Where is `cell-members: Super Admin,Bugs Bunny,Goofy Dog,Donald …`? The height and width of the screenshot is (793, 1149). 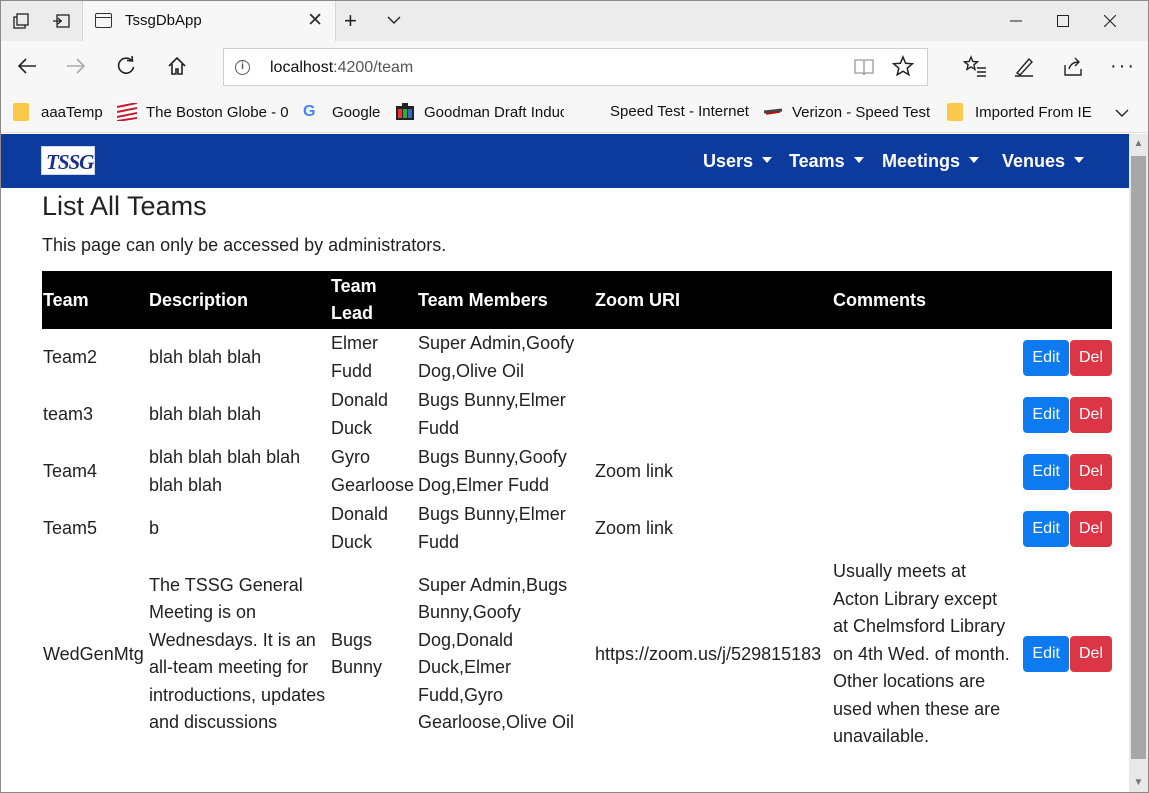 cell-members: Super Admin,Bugs Bunny,Goofy Dog,Donald … is located at coordinates (496, 653).